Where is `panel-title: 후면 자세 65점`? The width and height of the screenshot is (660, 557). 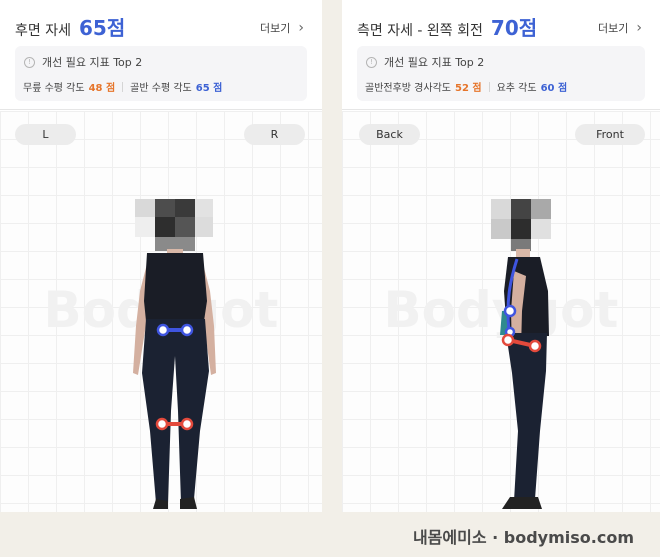 panel-title: 후면 자세 65점 is located at coordinates (70, 26).